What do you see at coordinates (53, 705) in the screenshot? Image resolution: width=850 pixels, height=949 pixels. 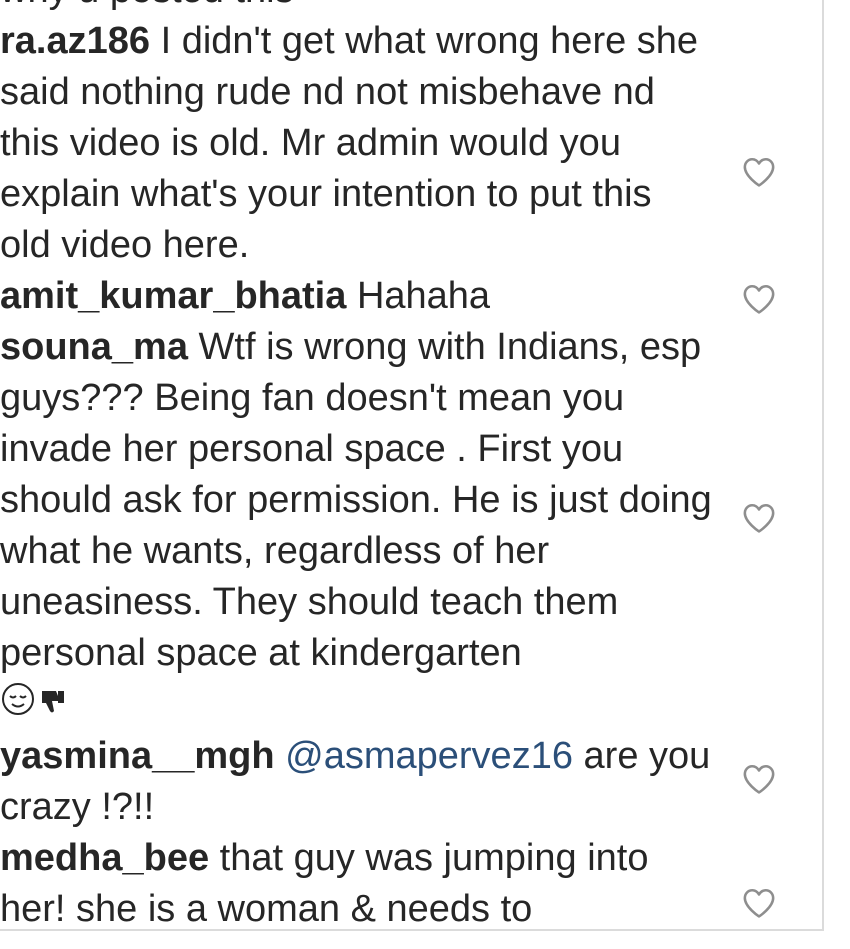 I see `thumbs-down-icon` at bounding box center [53, 705].